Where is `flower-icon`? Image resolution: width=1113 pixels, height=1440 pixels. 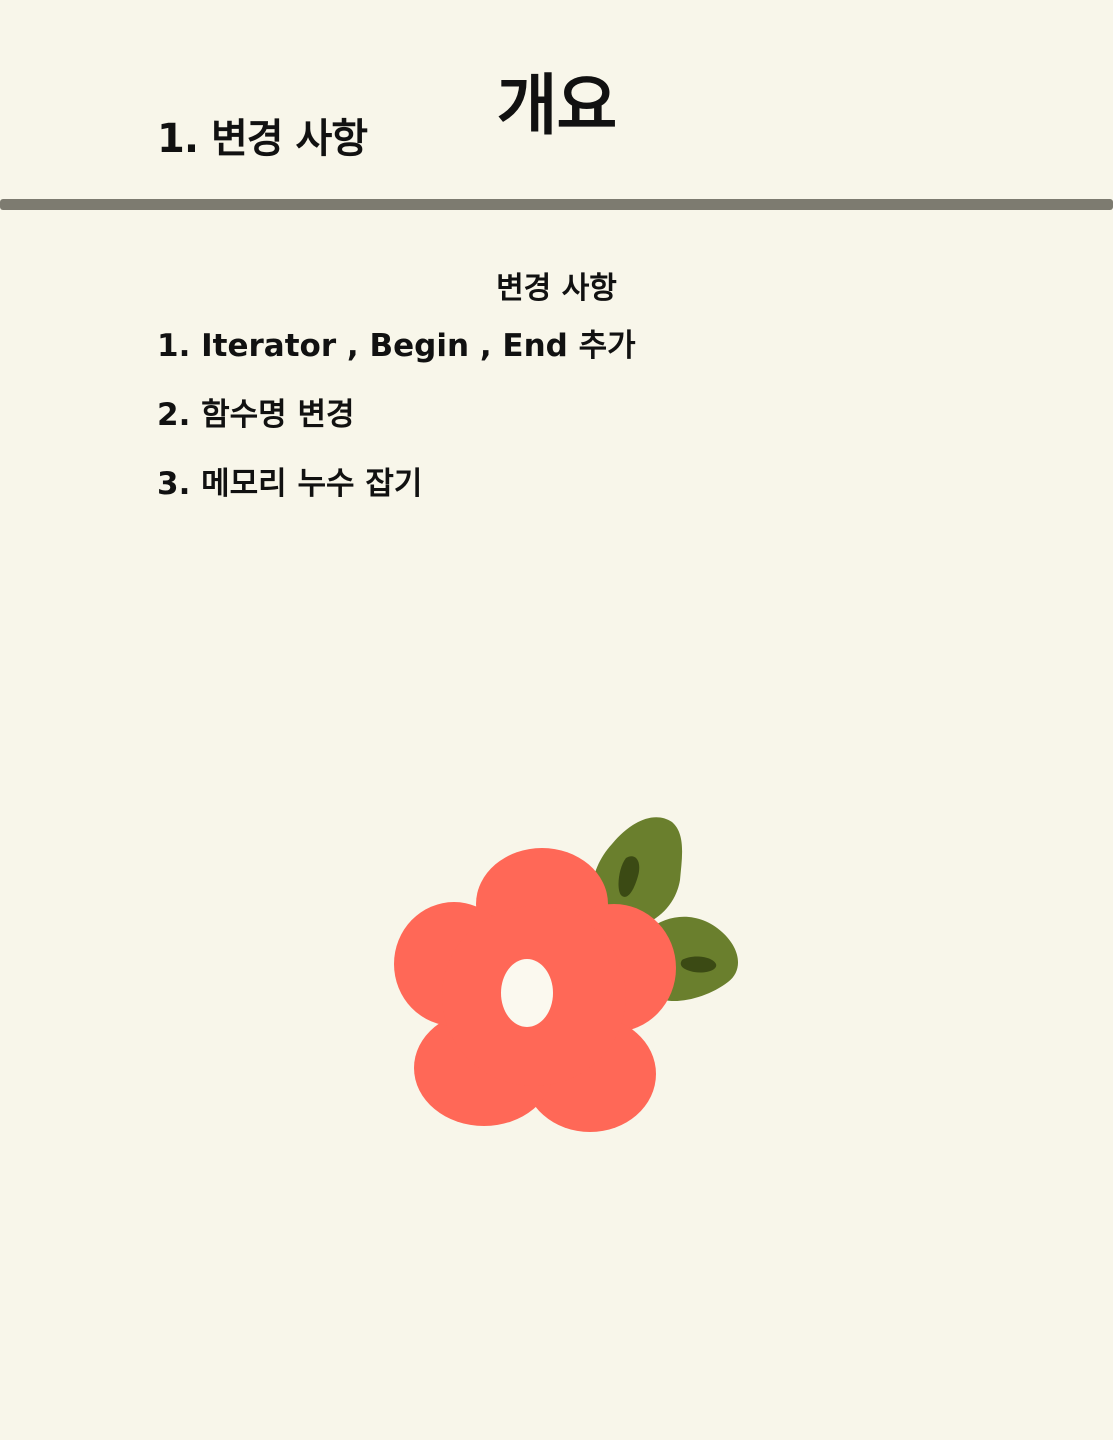 flower-icon is located at coordinates (566, 974).